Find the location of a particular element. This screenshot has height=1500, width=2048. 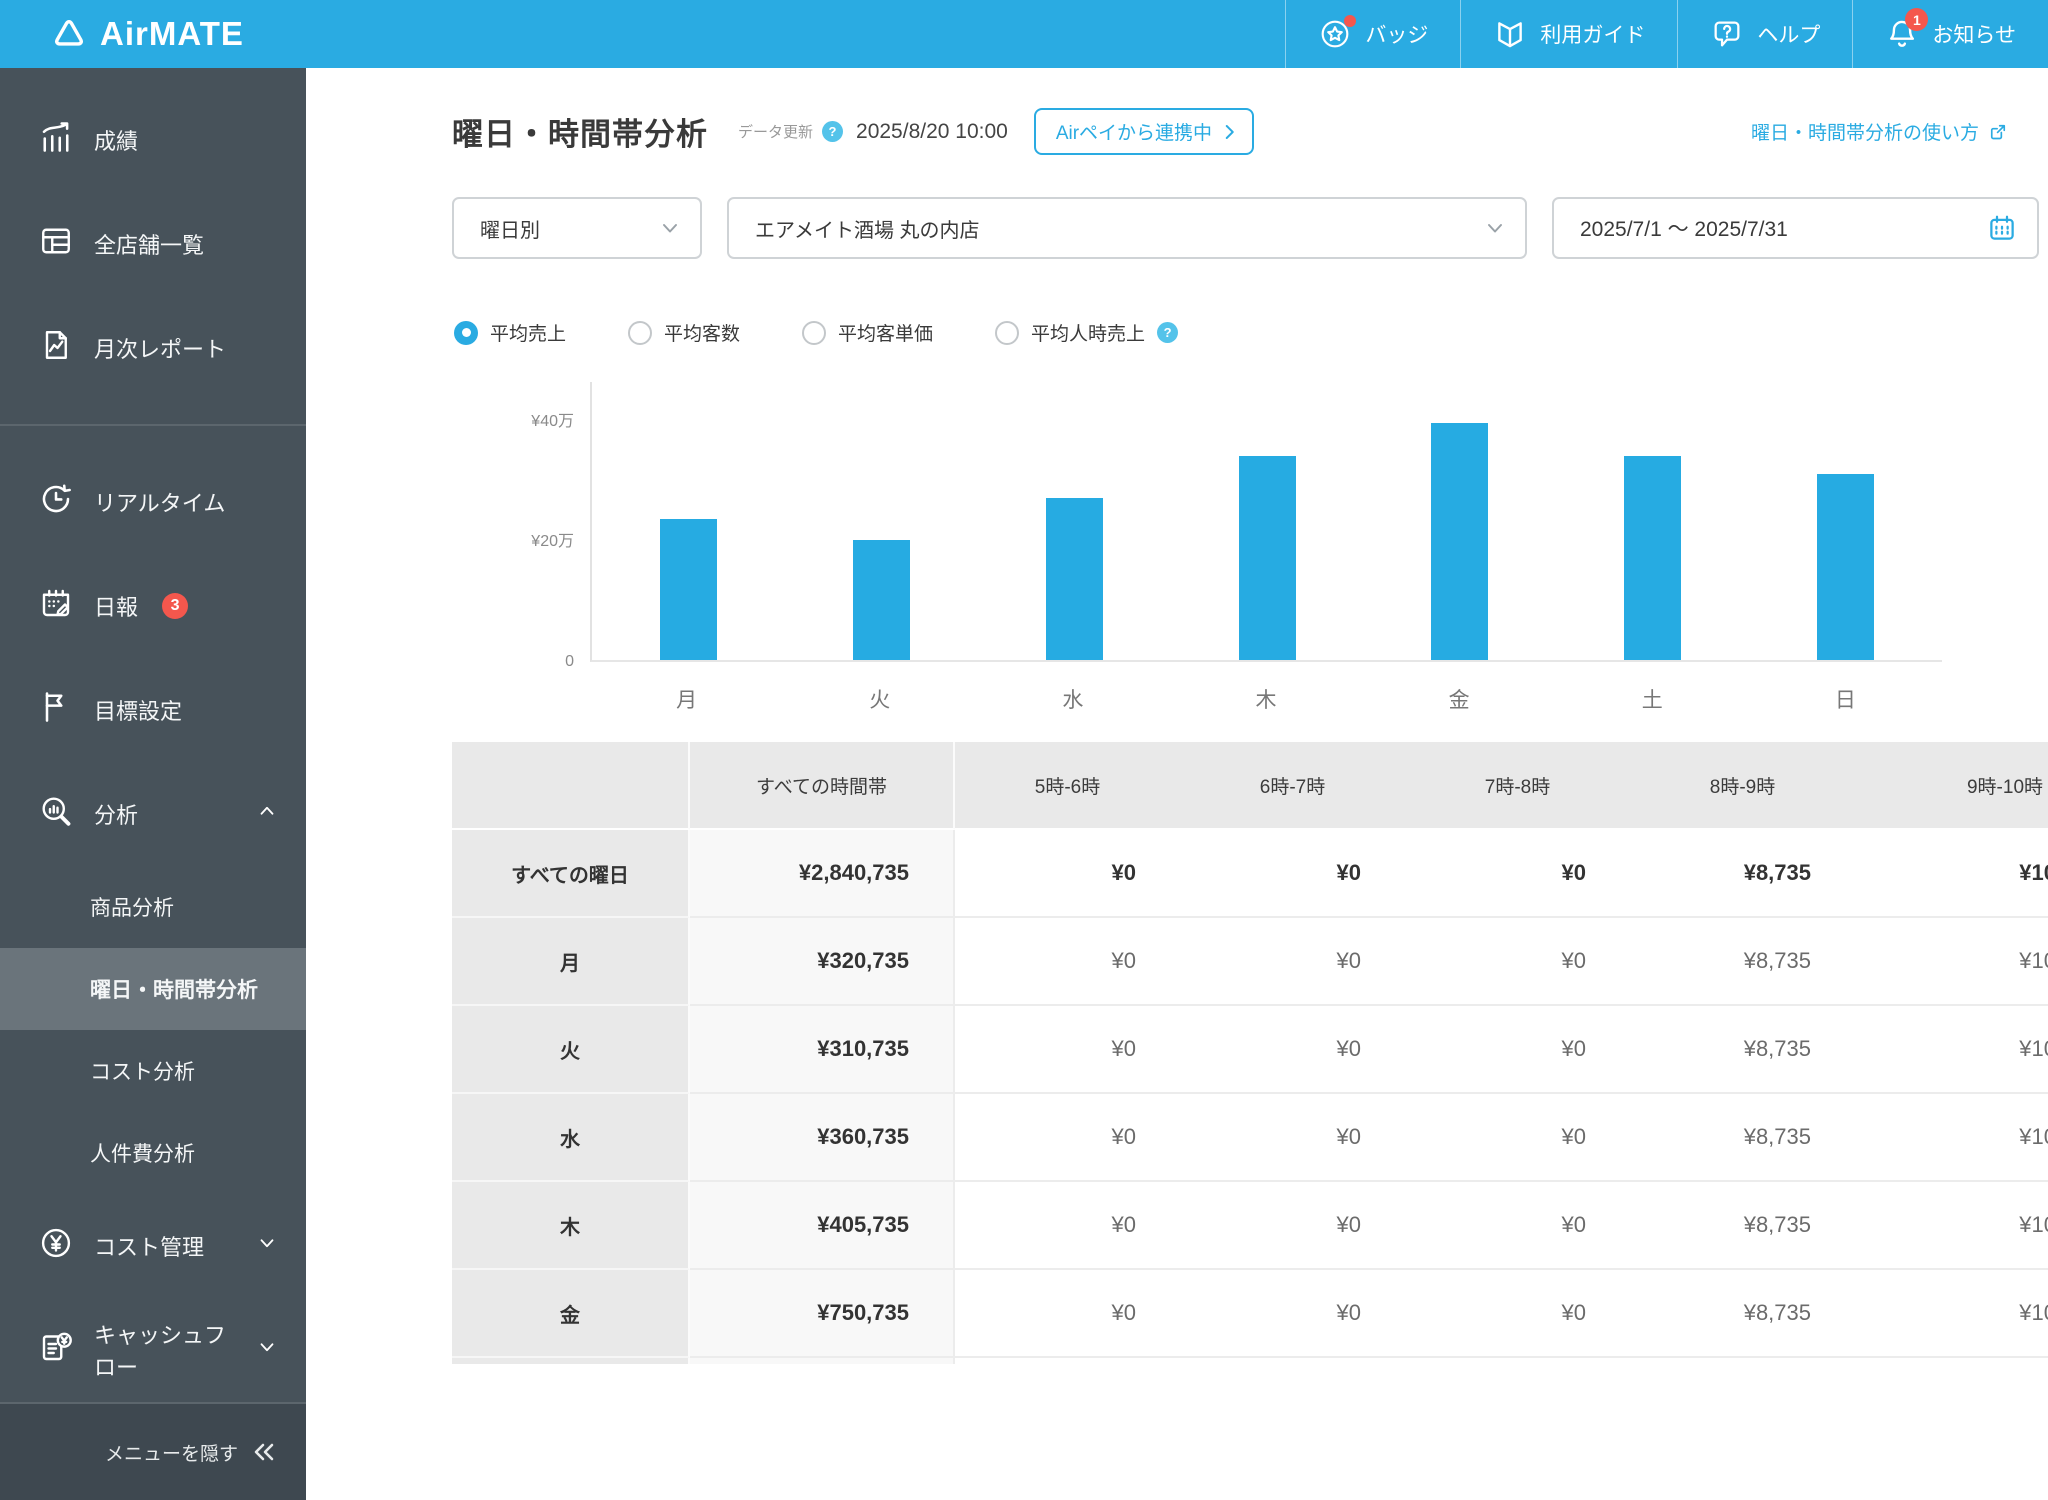

usage-guide-link: 曜日・時間帯分析の使い方 is located at coordinates (1879, 131).